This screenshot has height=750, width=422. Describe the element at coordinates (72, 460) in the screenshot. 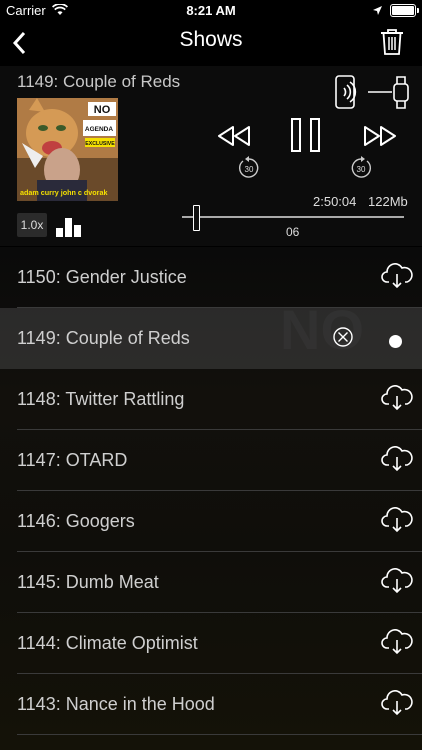

I see `episode-title: 1147: OTARD` at that location.